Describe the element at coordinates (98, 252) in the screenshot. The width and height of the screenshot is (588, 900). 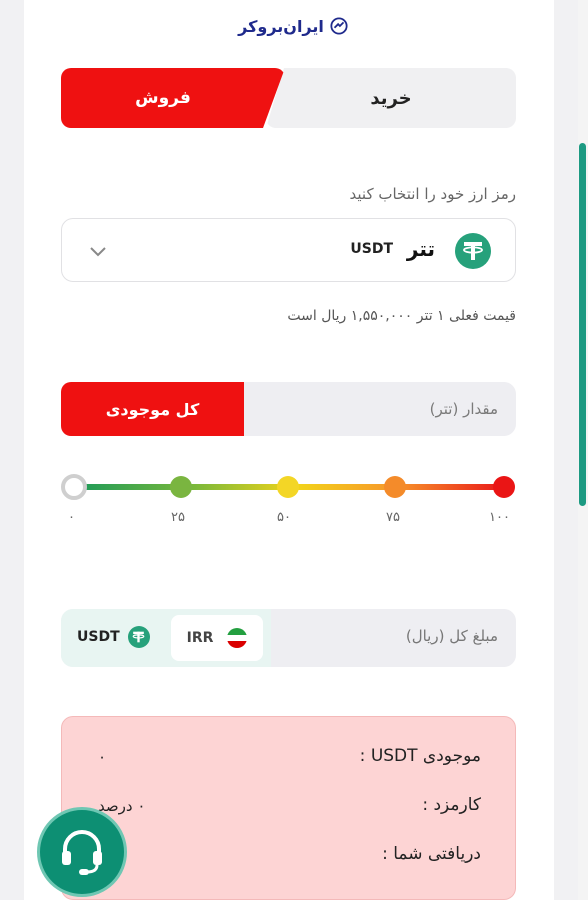
I see `chevron-down-icon` at that location.